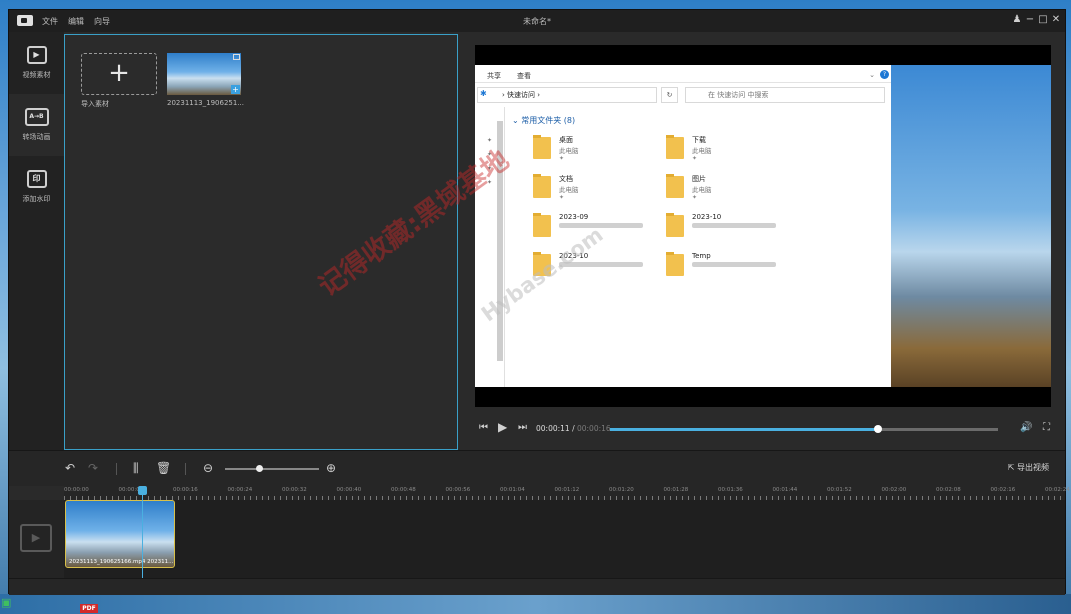 Image resolution: width=1071 pixels, height=614 pixels. I want to click on sidebar-item-watermark: 印 添加水印, so click(36, 187).